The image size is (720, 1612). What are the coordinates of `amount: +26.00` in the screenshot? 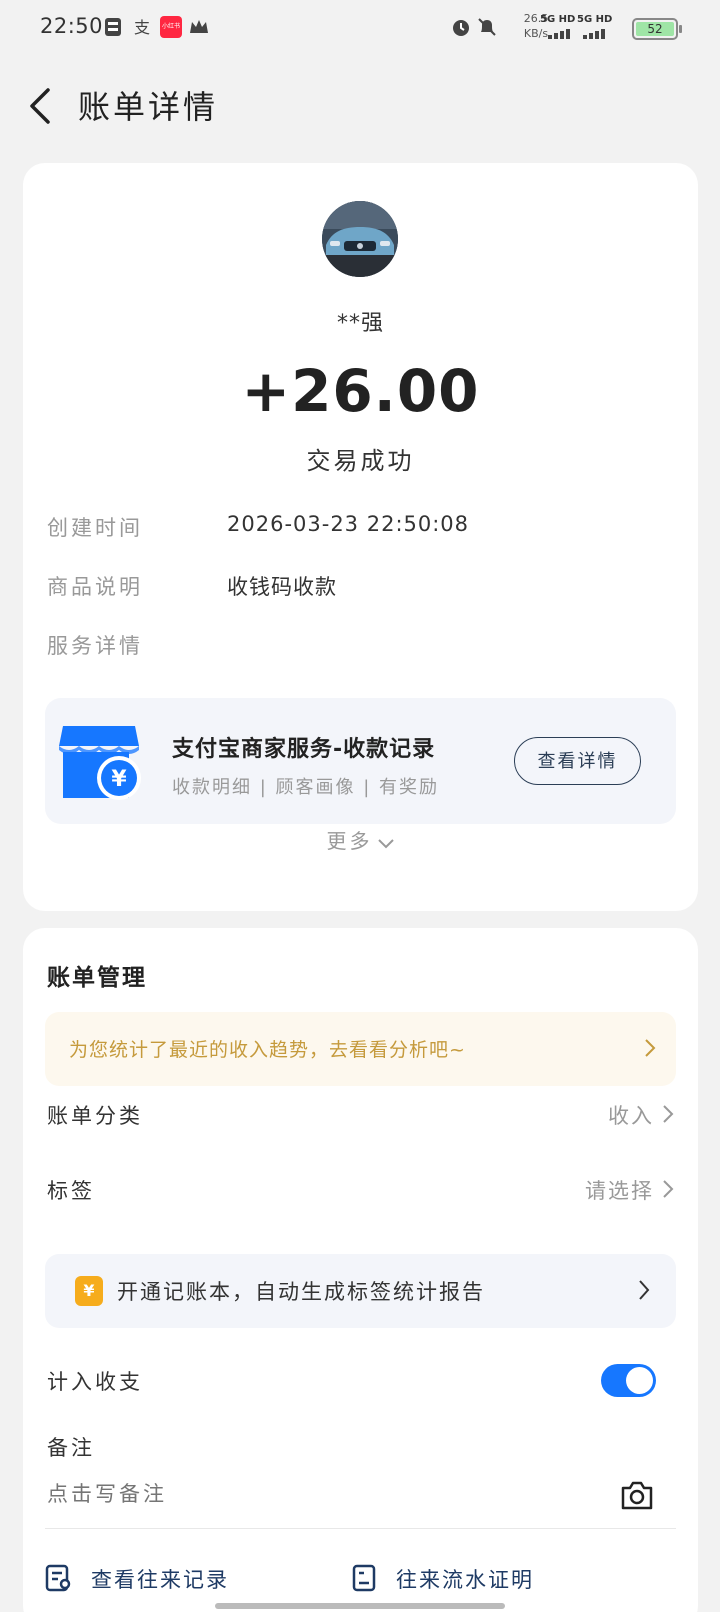 It's located at (360, 391).